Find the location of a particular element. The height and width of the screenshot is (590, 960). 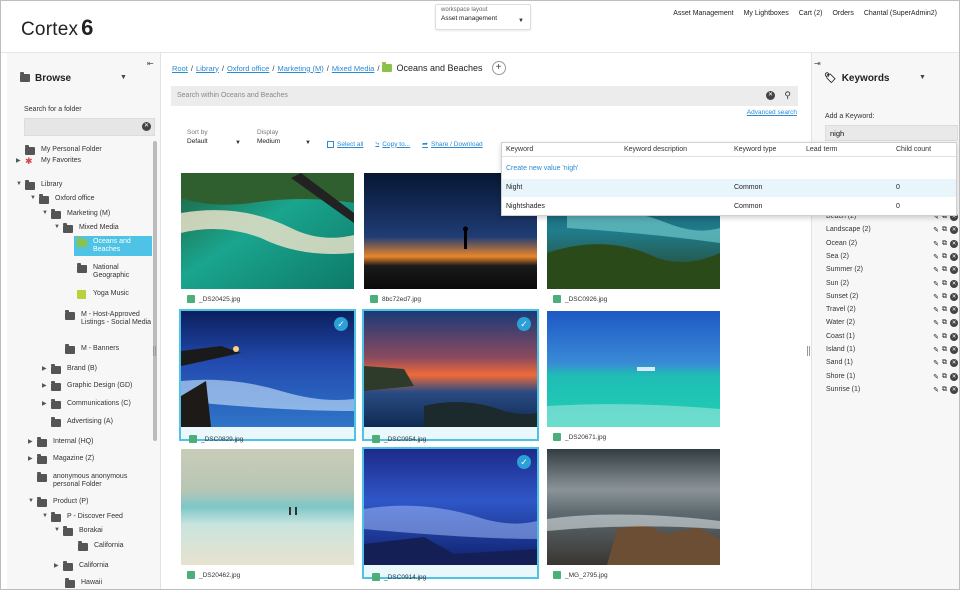

keyword-item: Sunrise (1) ✎ ⧉ ✕ is located at coordinates (892, 392).